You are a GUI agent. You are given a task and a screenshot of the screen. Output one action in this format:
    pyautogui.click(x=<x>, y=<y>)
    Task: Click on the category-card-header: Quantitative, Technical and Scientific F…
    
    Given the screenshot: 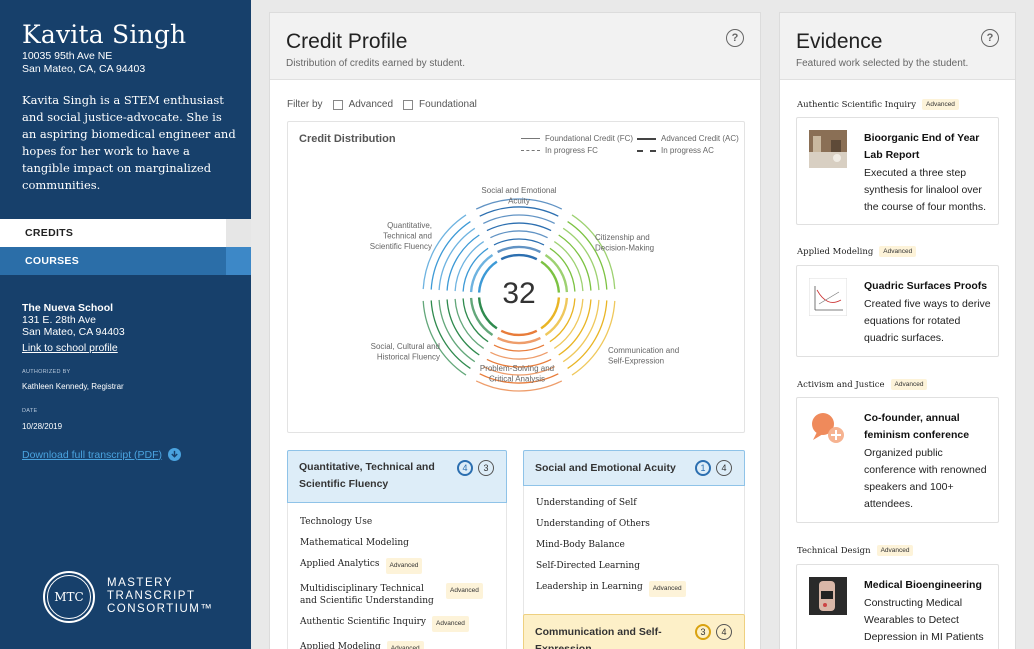 What is the action you would take?
    pyautogui.click(x=397, y=476)
    